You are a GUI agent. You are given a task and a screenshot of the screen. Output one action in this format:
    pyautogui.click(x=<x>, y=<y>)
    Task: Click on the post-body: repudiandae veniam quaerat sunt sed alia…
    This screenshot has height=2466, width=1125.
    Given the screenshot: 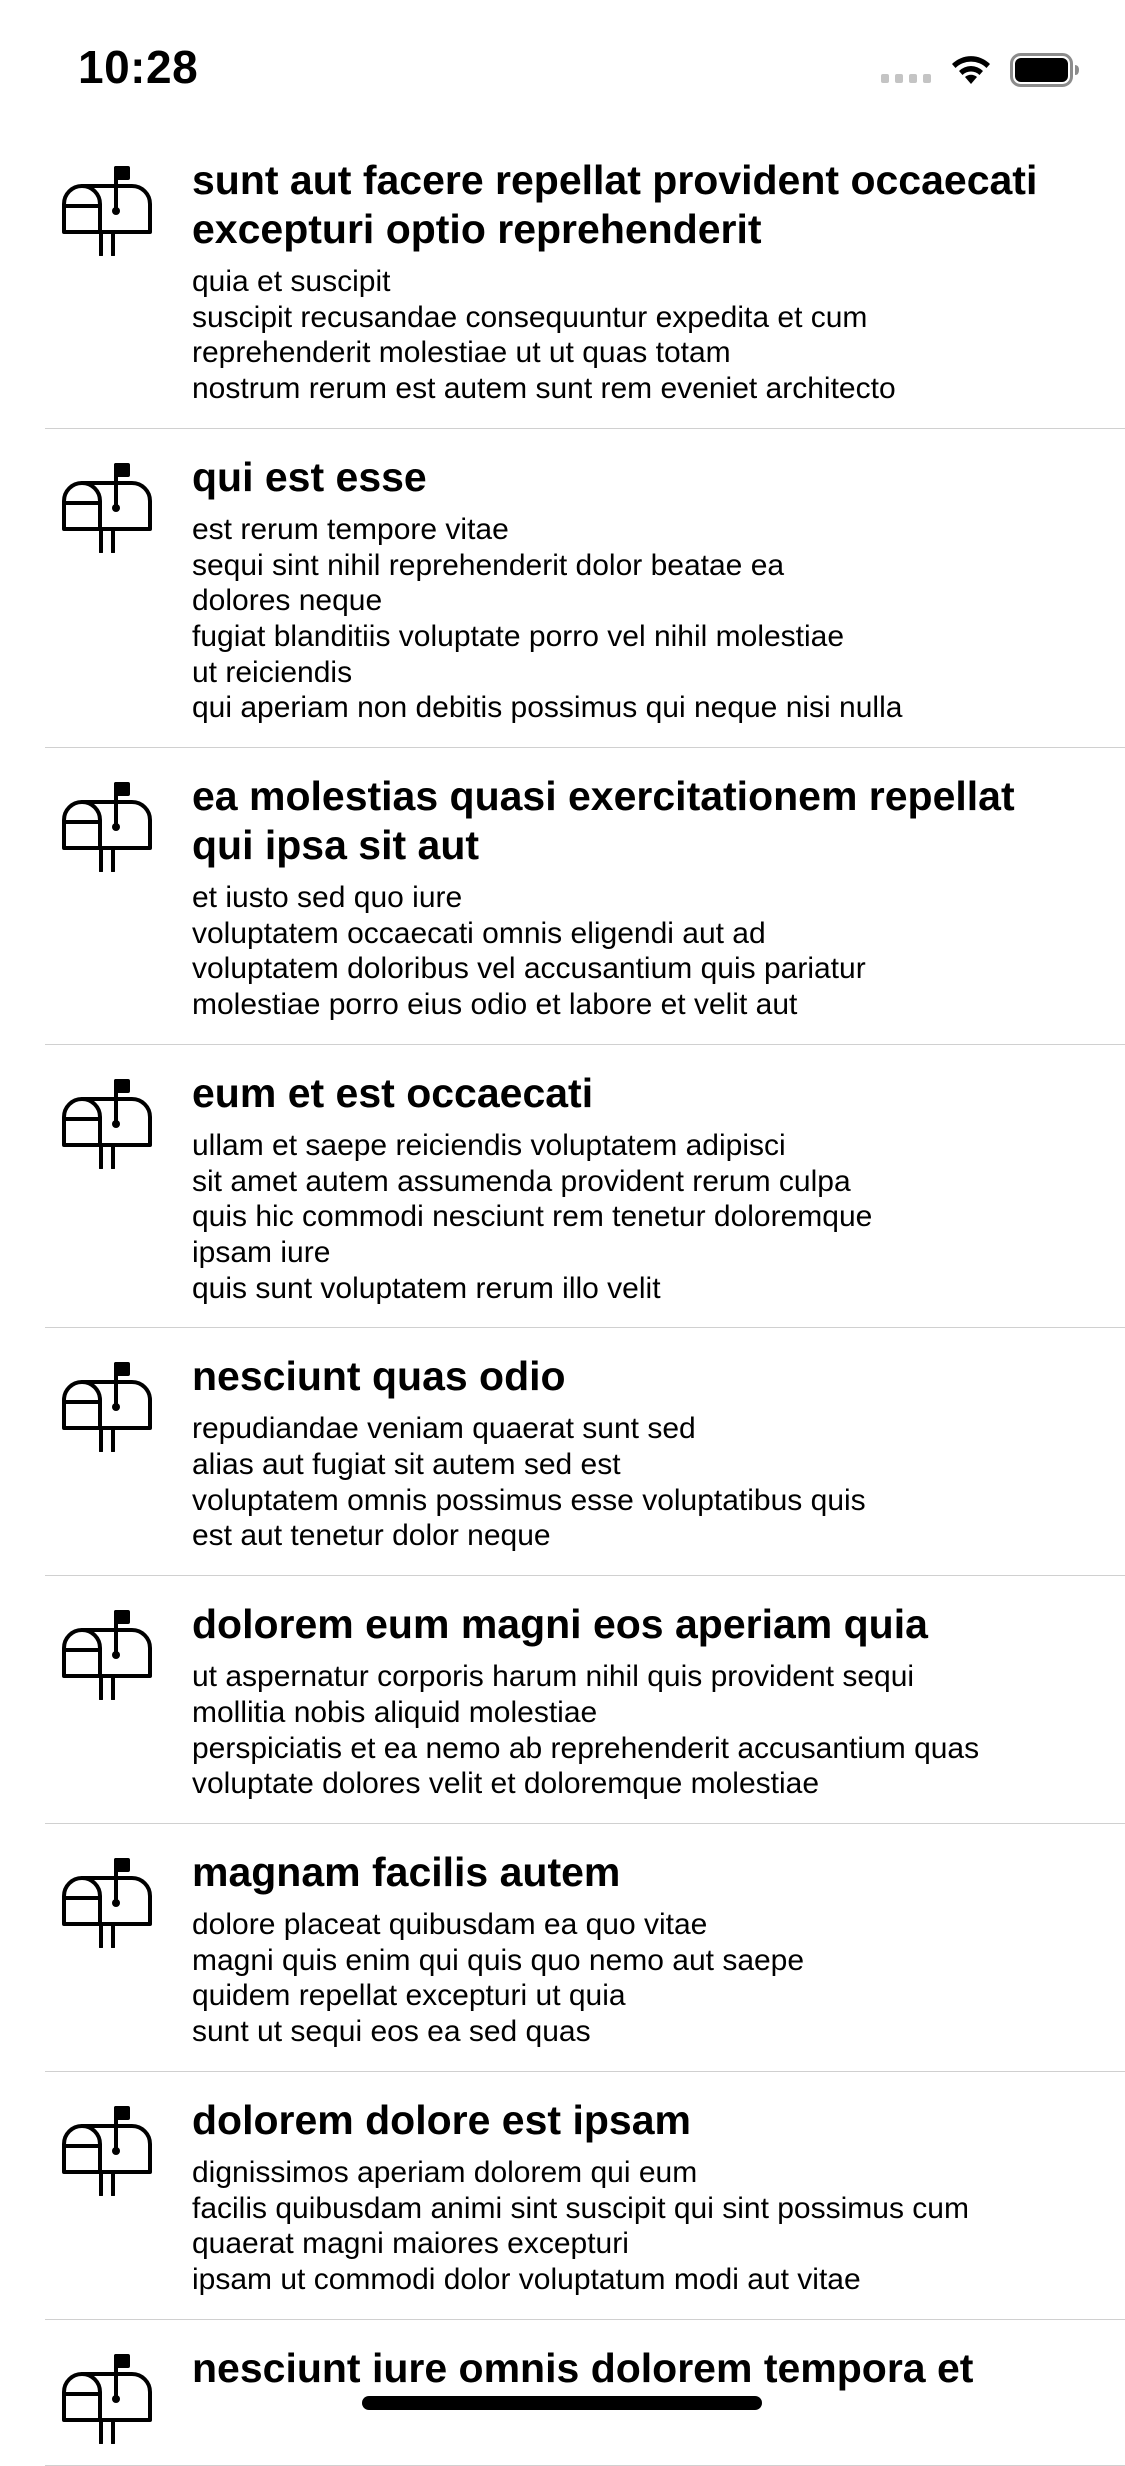 What is the action you would take?
    pyautogui.click(x=529, y=1482)
    